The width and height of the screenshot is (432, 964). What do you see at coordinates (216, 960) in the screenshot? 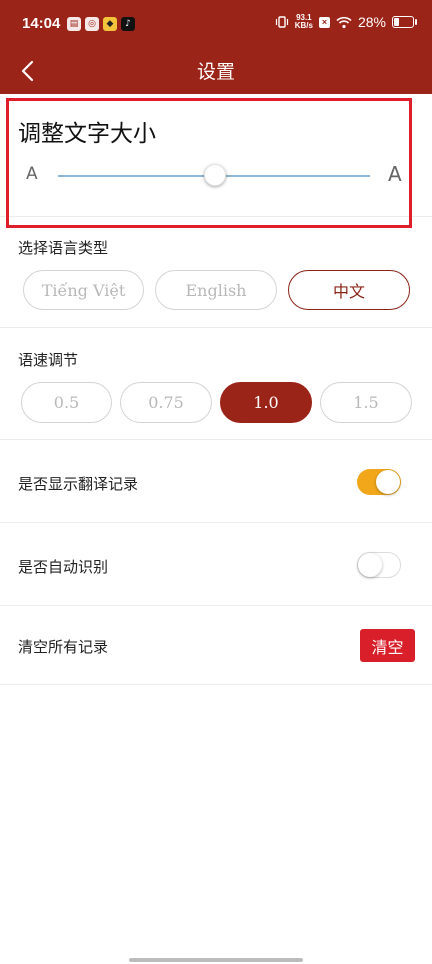
I see `home-indicator` at bounding box center [216, 960].